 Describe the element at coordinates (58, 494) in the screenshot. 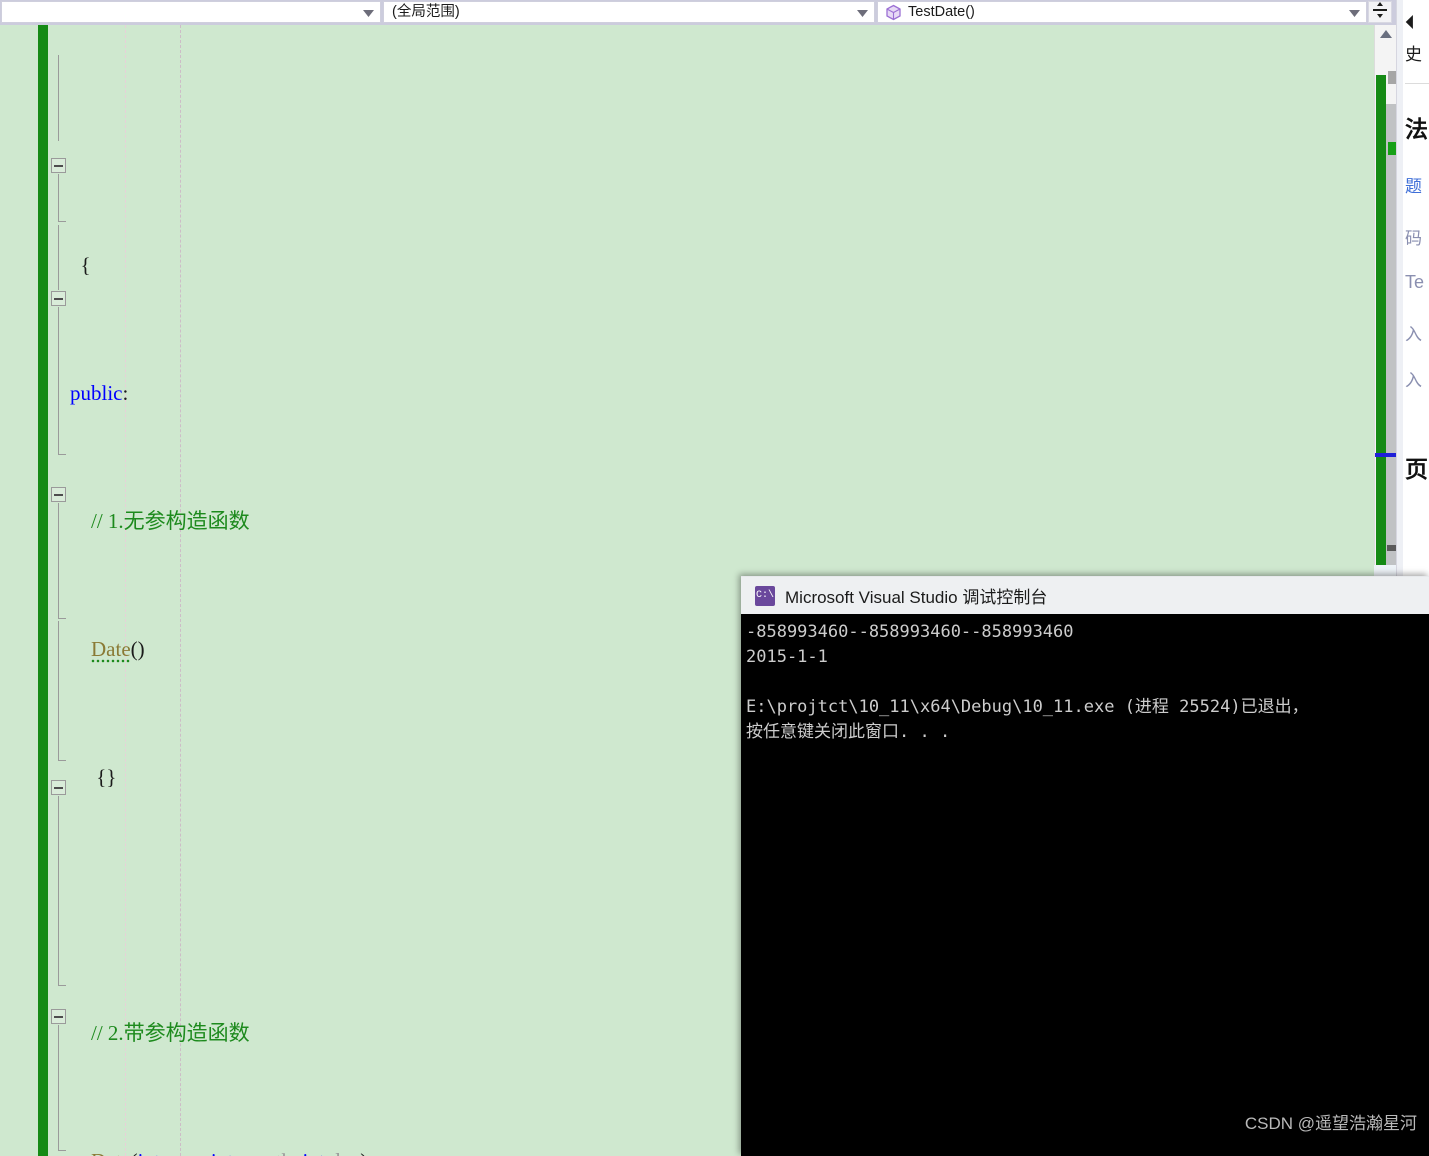

I see `fold-toggle-print` at that location.